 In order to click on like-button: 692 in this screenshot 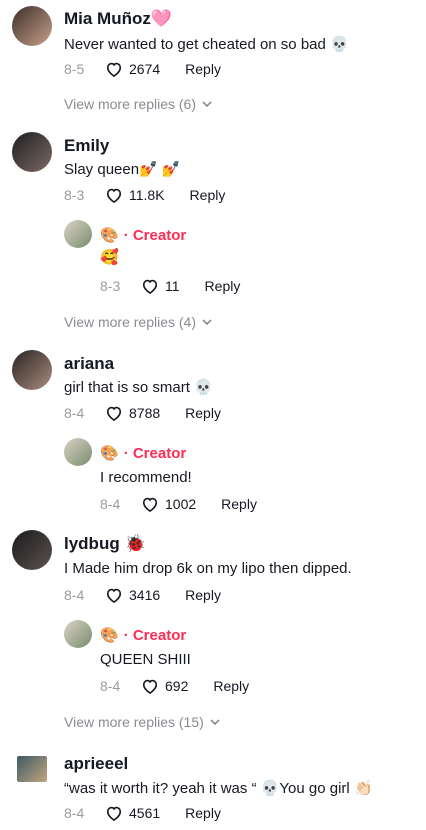, I will do `click(164, 686)`.